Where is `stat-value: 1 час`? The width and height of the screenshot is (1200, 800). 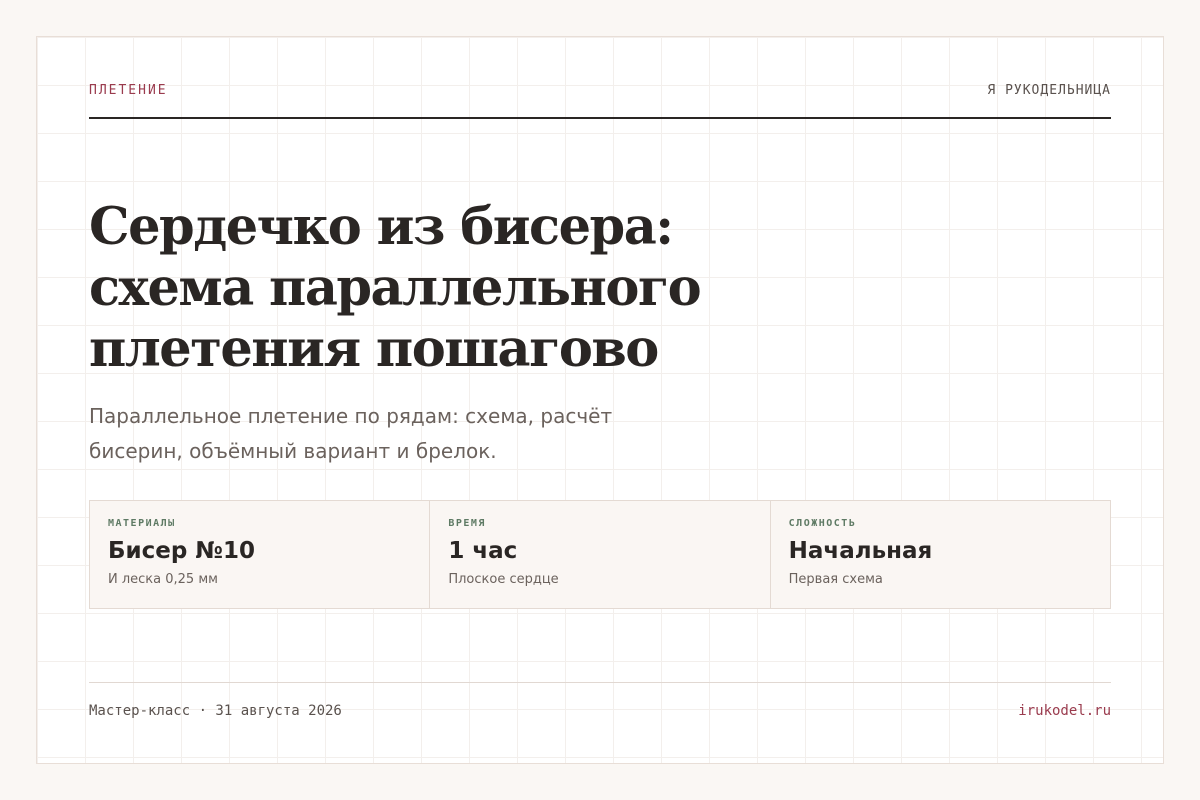 stat-value: 1 час is located at coordinates (483, 551).